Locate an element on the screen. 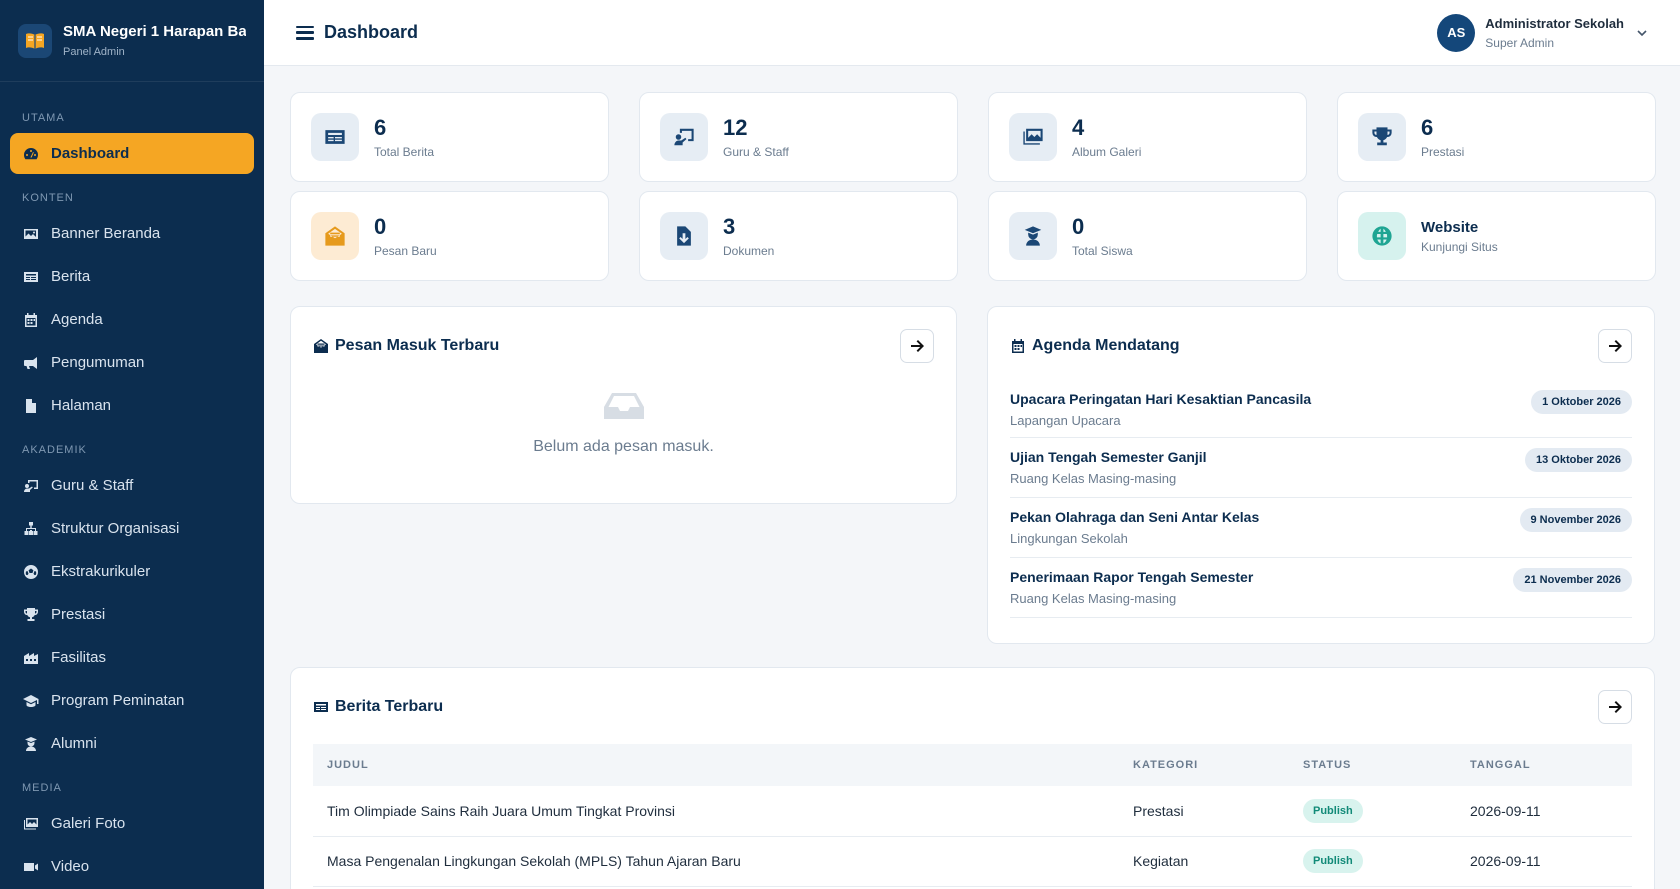 The width and height of the screenshot is (1680, 889). cell-category: Kegiatan is located at coordinates (1204, 861).